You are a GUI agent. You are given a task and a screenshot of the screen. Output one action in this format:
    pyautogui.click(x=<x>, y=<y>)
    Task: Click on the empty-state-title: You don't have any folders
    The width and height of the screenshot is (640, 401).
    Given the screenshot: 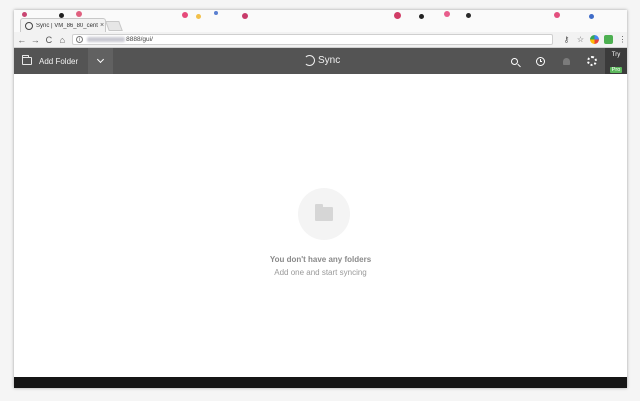 What is the action you would take?
    pyautogui.click(x=320, y=259)
    